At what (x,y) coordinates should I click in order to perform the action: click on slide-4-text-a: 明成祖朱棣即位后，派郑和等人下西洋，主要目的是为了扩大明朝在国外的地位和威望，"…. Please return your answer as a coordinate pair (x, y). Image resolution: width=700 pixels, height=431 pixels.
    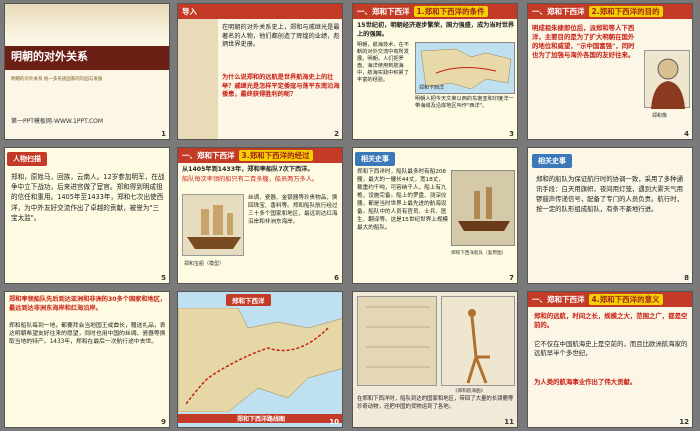
    Looking at the image, I should click on (583, 41).